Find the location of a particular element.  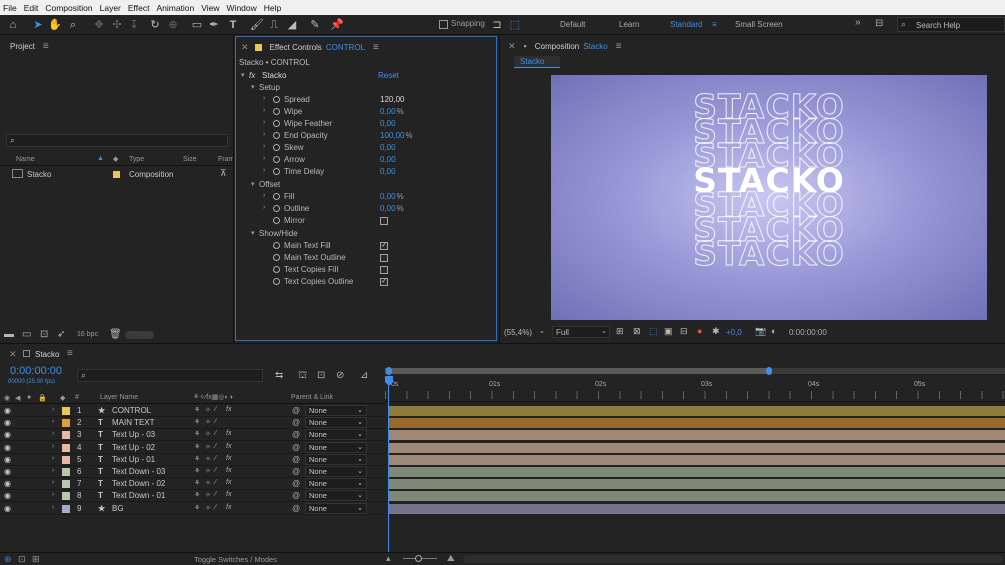

fast-previews-icon: ⊞ is located at coordinates (620, 331).